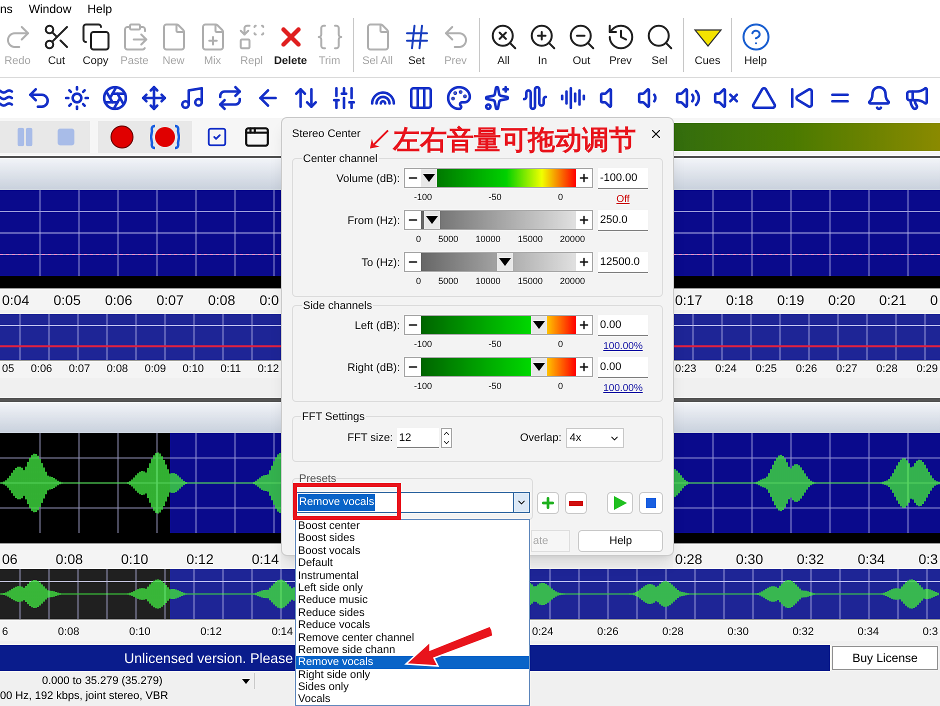  What do you see at coordinates (790, 301) in the screenshot?
I see `time-label: 0:19` at bounding box center [790, 301].